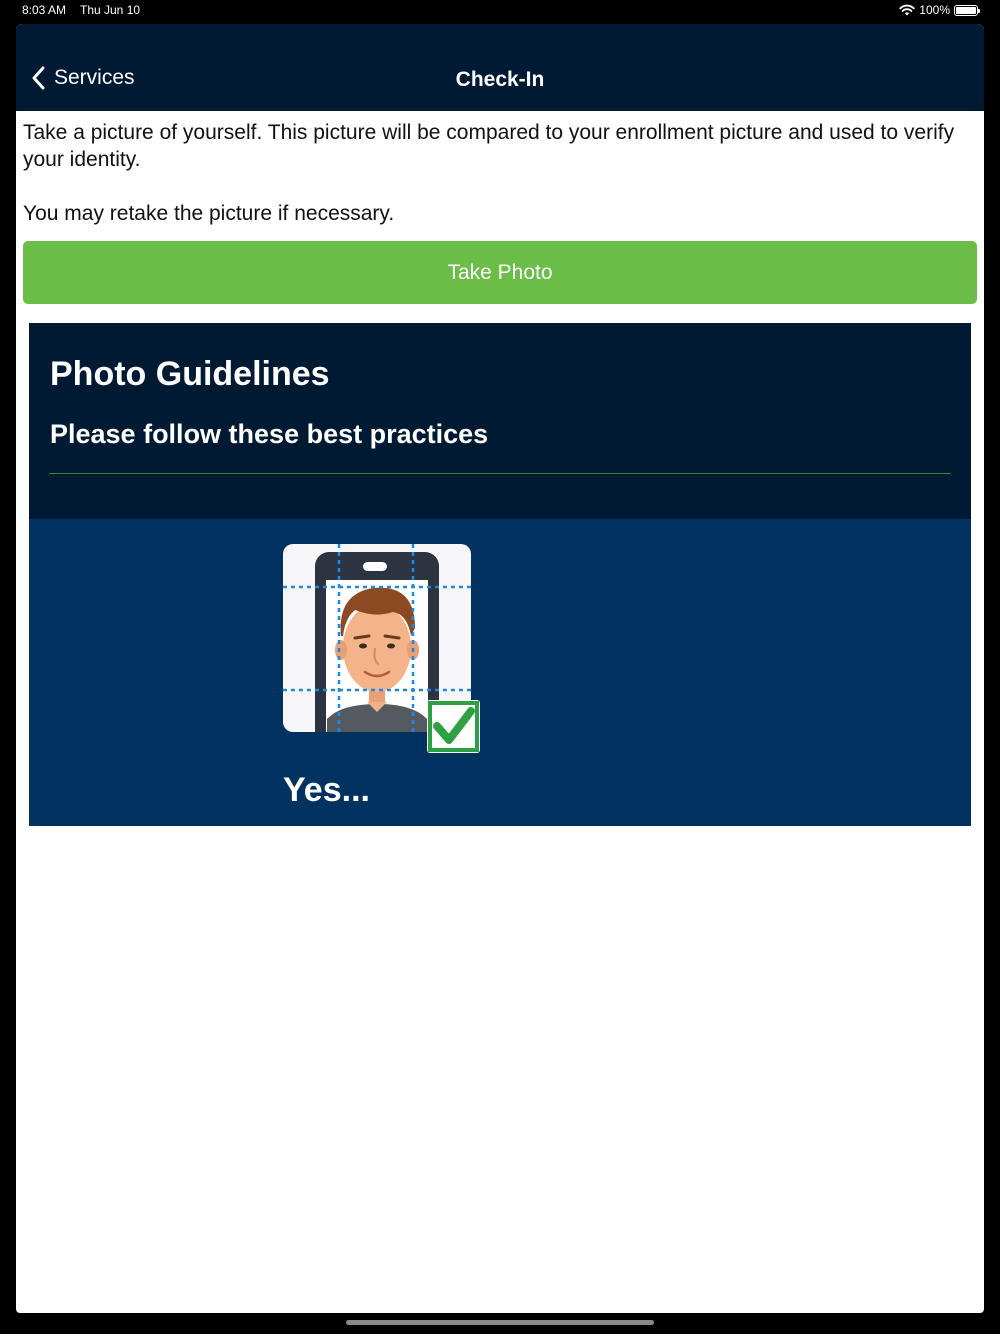 This screenshot has width=1000, height=1334. Describe the element at coordinates (453, 726) in the screenshot. I see `checkmark-icon` at that location.